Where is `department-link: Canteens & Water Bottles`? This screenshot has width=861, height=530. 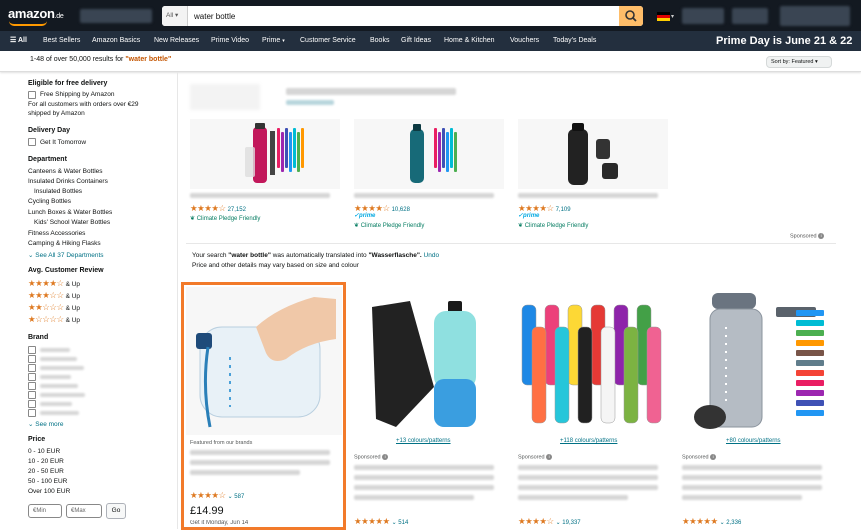 department-link: Canteens & Water Bottles is located at coordinates (65, 171).